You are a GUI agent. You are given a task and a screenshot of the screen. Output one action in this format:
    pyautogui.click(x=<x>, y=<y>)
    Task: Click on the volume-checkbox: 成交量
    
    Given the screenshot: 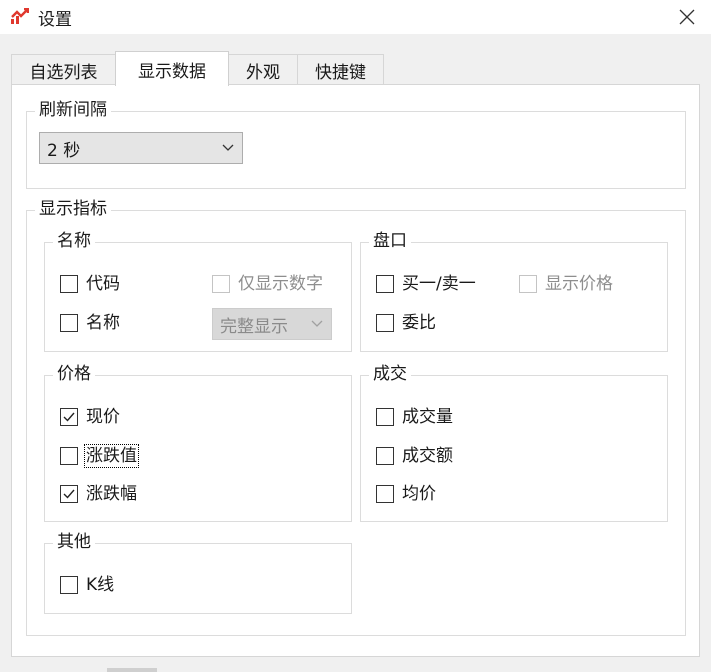 What is the action you would take?
    pyautogui.click(x=414, y=417)
    